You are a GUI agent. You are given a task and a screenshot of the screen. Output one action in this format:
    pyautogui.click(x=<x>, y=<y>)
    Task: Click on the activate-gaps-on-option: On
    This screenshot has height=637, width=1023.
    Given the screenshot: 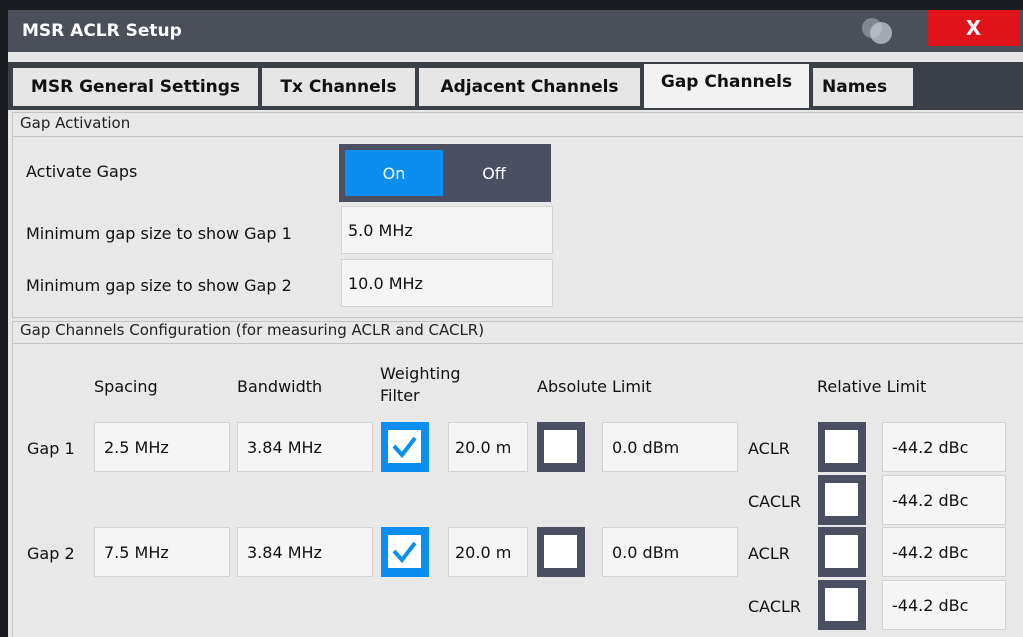 What is the action you would take?
    pyautogui.click(x=394, y=173)
    